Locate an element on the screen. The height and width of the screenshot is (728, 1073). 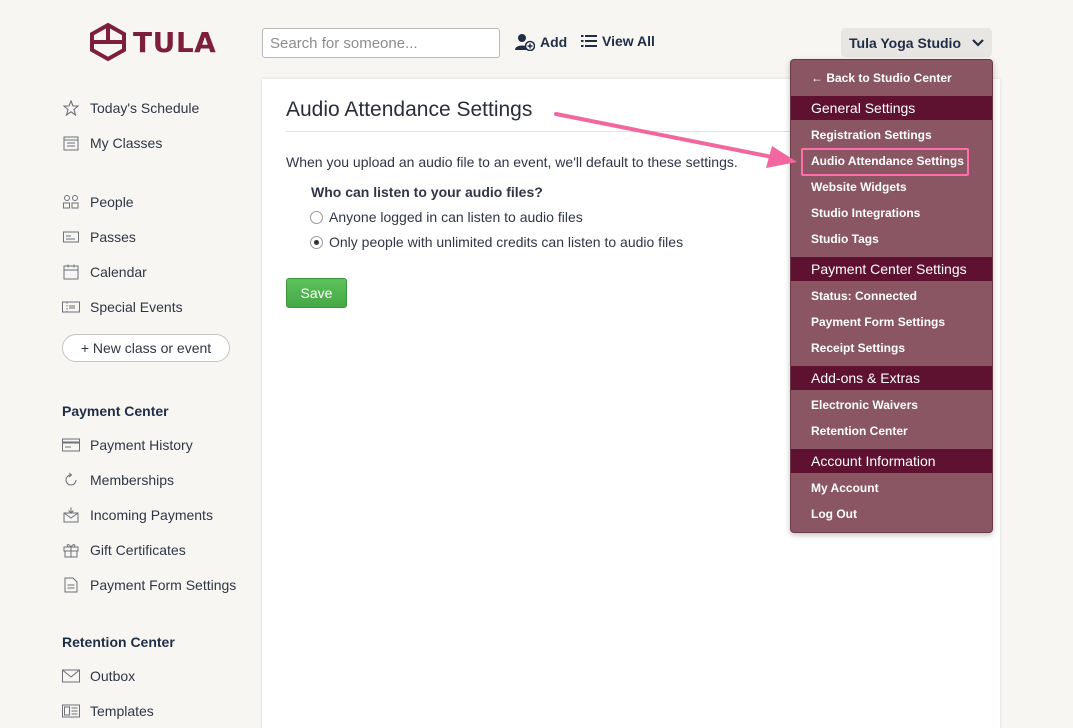
sidebar-item-payment-form-settings: Payment Form Settings is located at coordinates (149, 585).